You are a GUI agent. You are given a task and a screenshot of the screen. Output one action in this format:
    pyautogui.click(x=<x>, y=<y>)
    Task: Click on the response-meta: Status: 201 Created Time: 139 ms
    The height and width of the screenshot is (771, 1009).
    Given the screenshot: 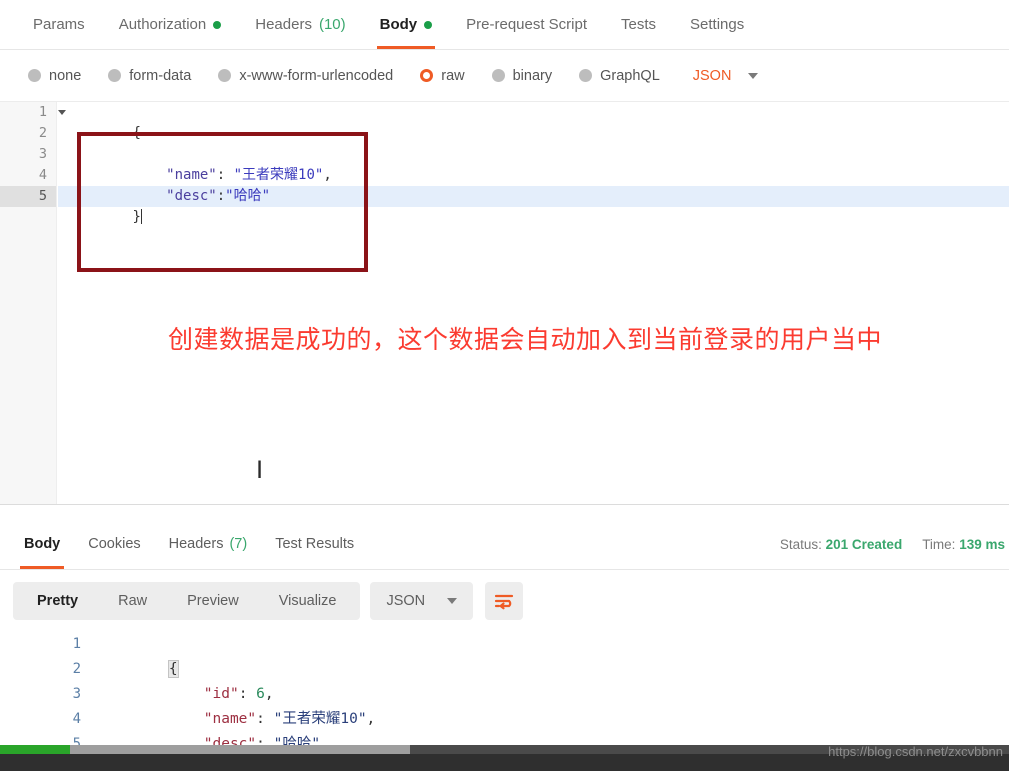 What is the action you would take?
    pyautogui.click(x=894, y=544)
    